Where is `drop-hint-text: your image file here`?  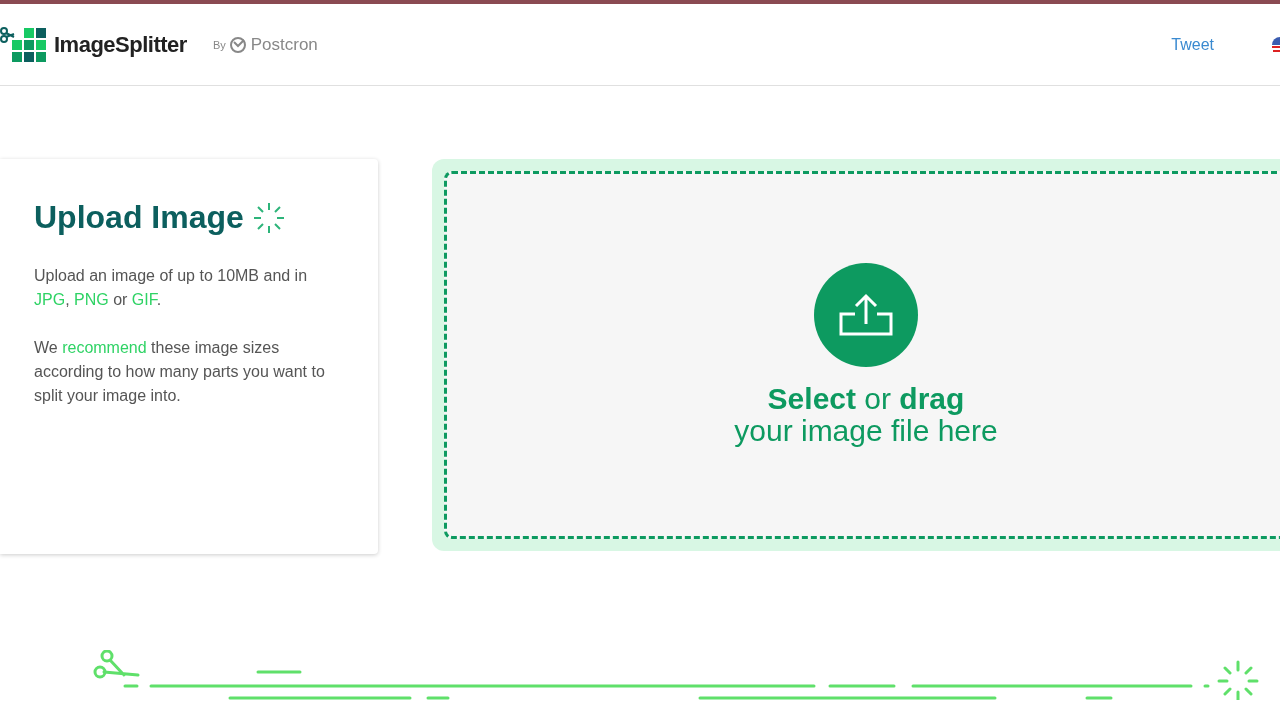
drop-hint-text: your image file here is located at coordinates (866, 431).